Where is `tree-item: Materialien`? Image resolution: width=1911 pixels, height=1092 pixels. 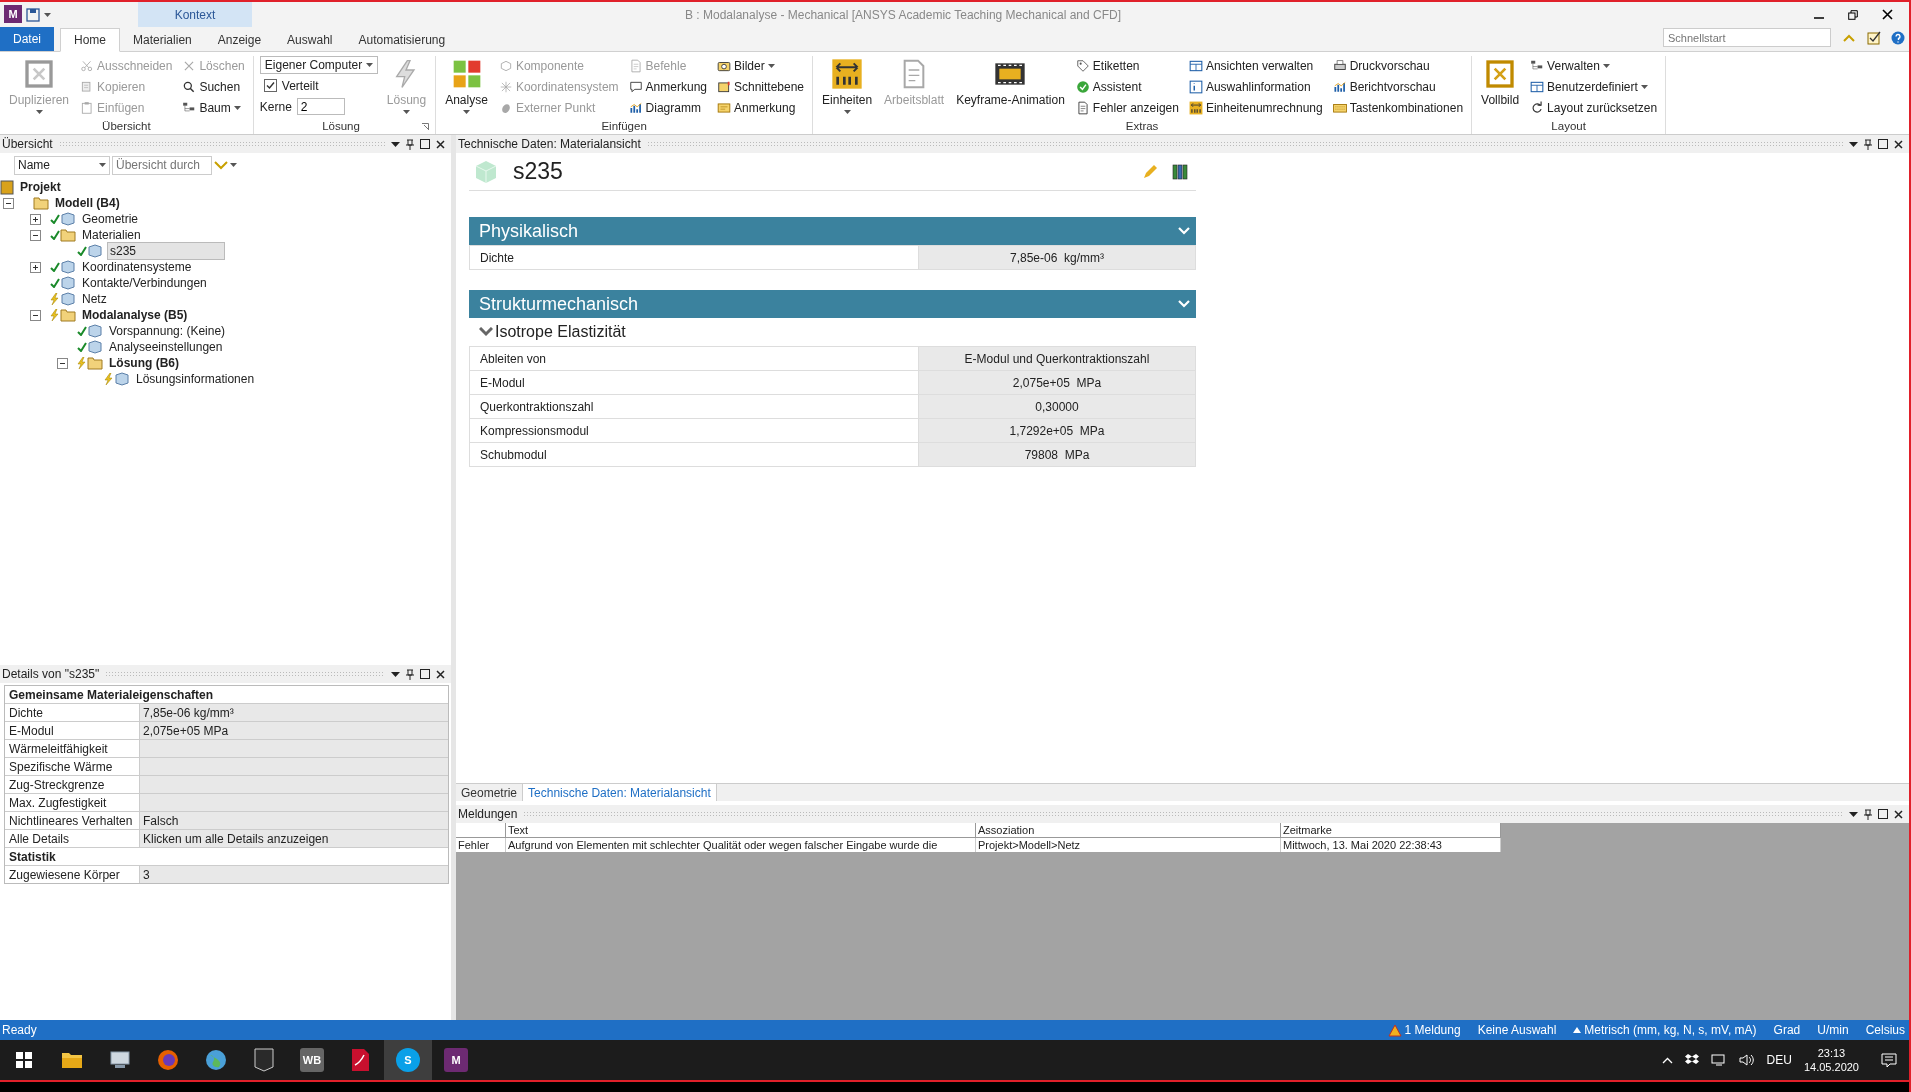 tree-item: Materialien is located at coordinates (111, 235).